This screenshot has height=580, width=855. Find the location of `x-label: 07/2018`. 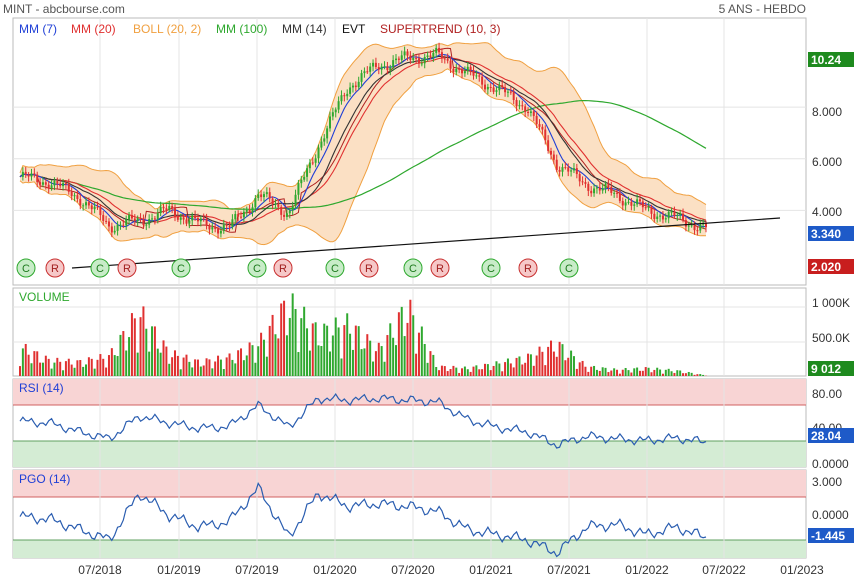

x-label: 07/2018 is located at coordinates (100, 570).